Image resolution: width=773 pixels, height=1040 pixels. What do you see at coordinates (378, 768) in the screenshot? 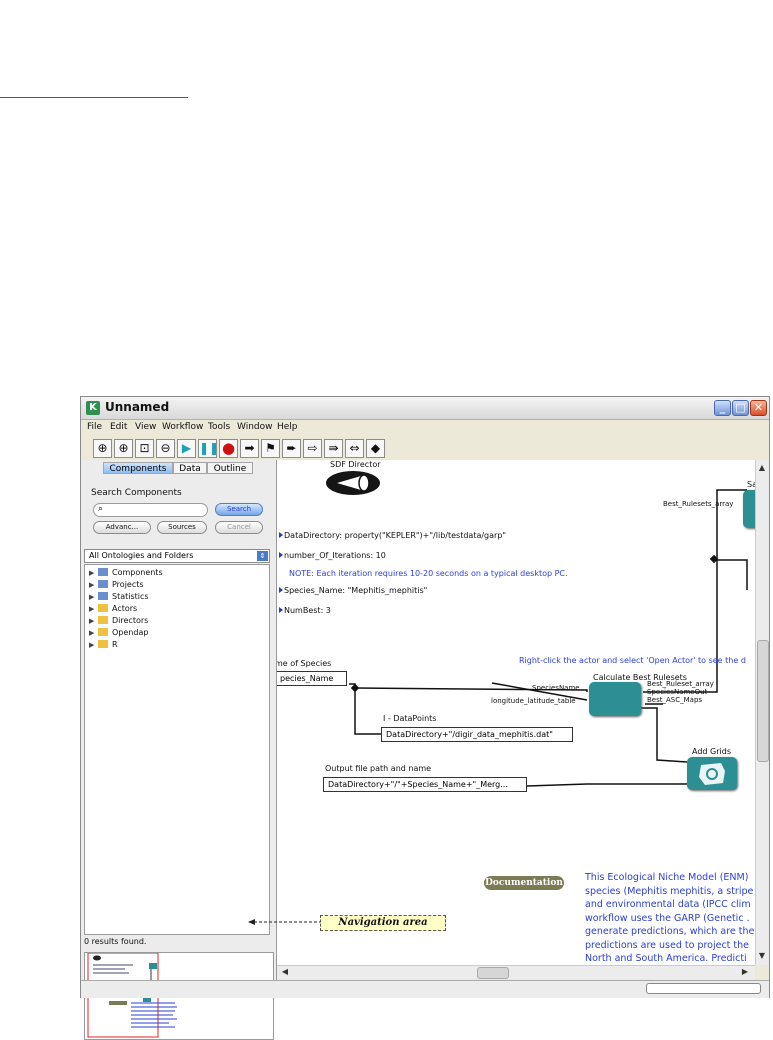
I see `output-path-label: Output file path and name` at bounding box center [378, 768].